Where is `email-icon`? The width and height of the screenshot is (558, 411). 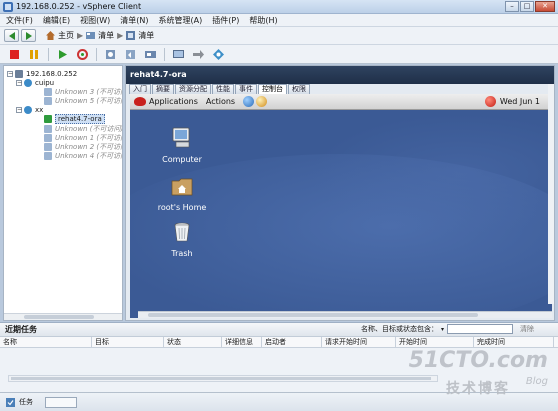
email-icon is located at coordinates (262, 101).